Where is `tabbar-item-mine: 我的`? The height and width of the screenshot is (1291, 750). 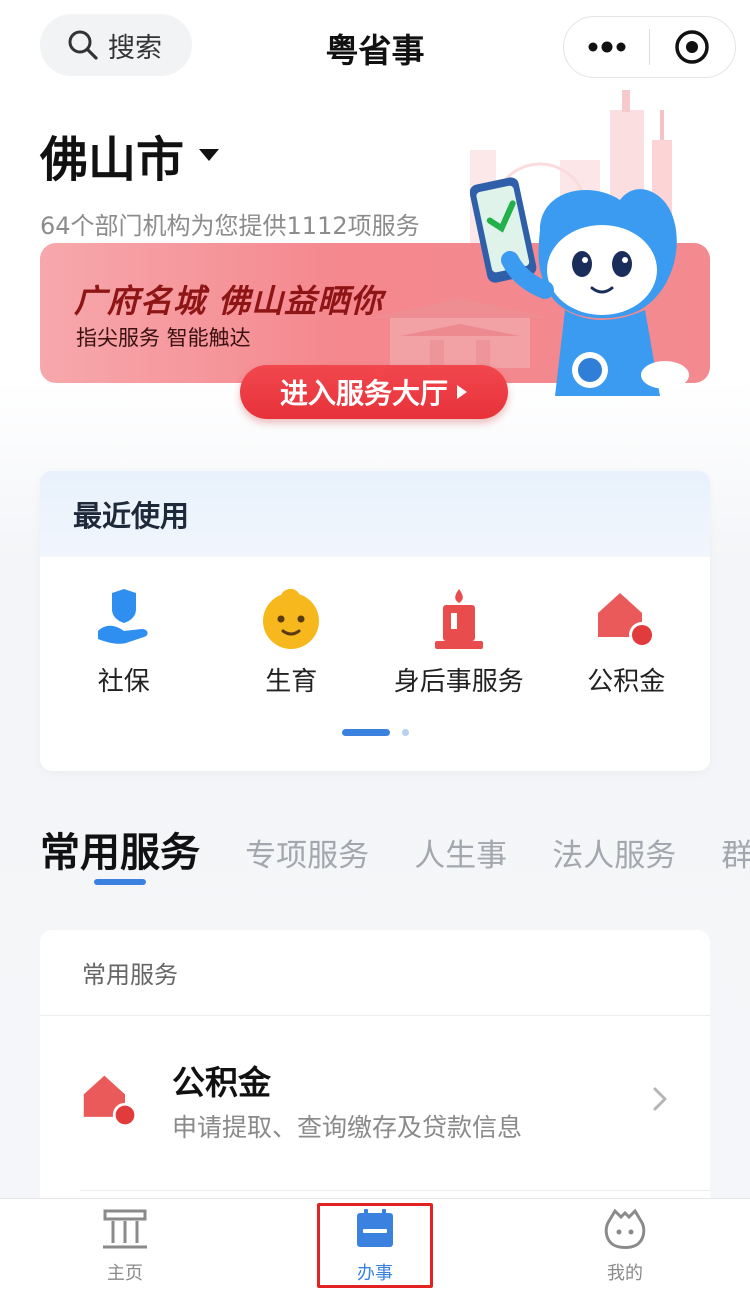
tabbar-item-mine: 我的 is located at coordinates (625, 1246).